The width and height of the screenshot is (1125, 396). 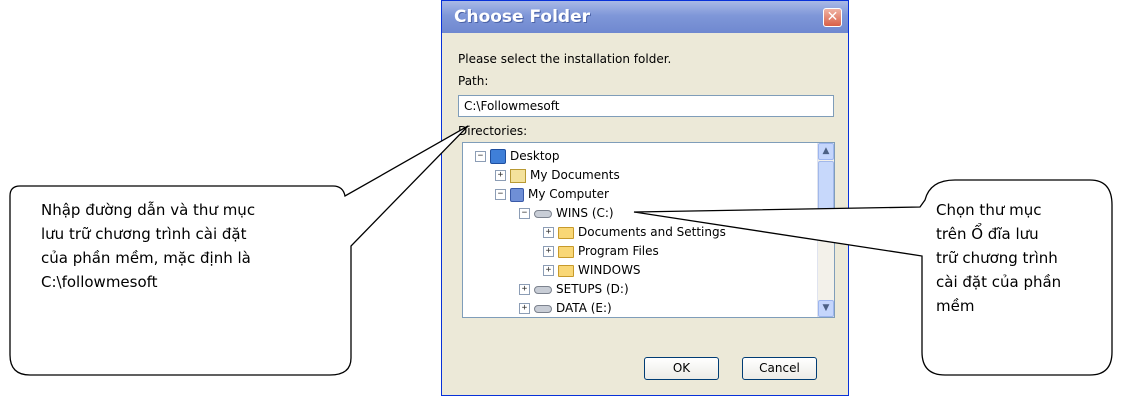 I want to click on left-callout-line: của phần mềm, mặc định là, so click(x=146, y=258).